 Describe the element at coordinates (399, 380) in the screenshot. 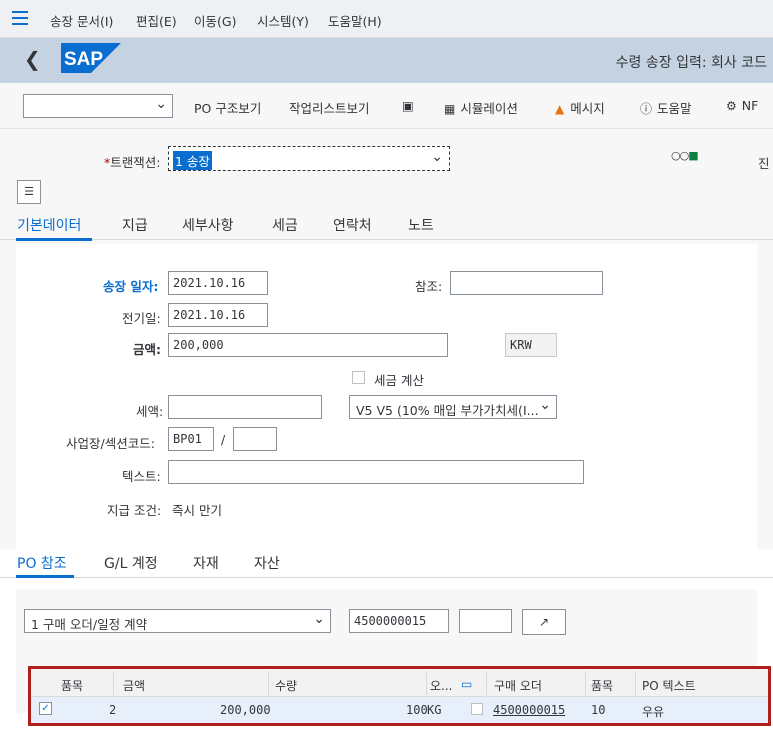

I see `calculate-tax-label: 세금 계산` at that location.